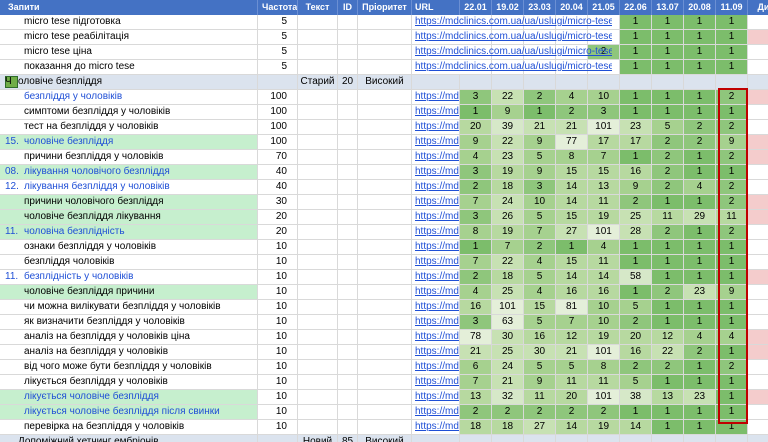 The width and height of the screenshot is (768, 442). I want to click on query-cell: чоловіче безпліддя лікування, so click(129, 217).